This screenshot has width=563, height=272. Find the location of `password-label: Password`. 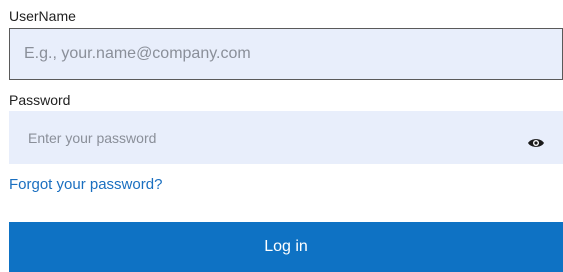

password-label: Password is located at coordinates (40, 100).